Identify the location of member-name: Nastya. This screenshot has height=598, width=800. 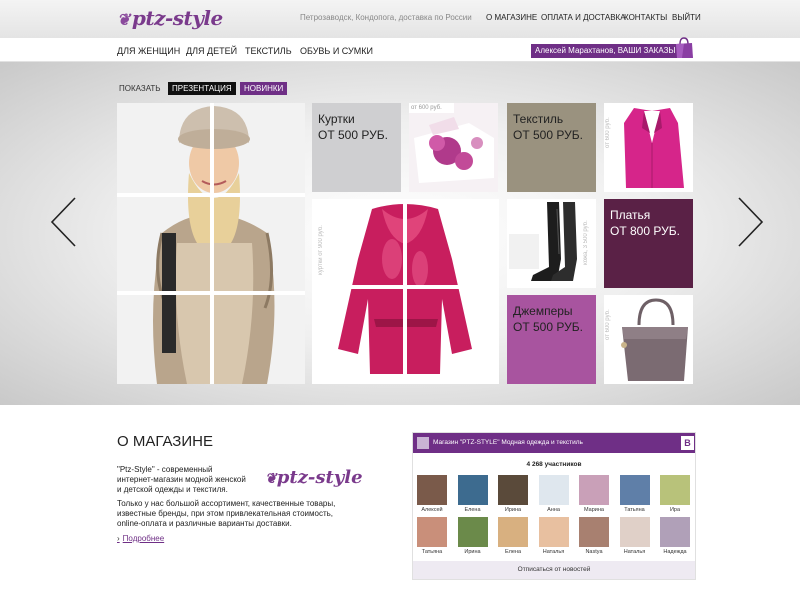
(594, 552).